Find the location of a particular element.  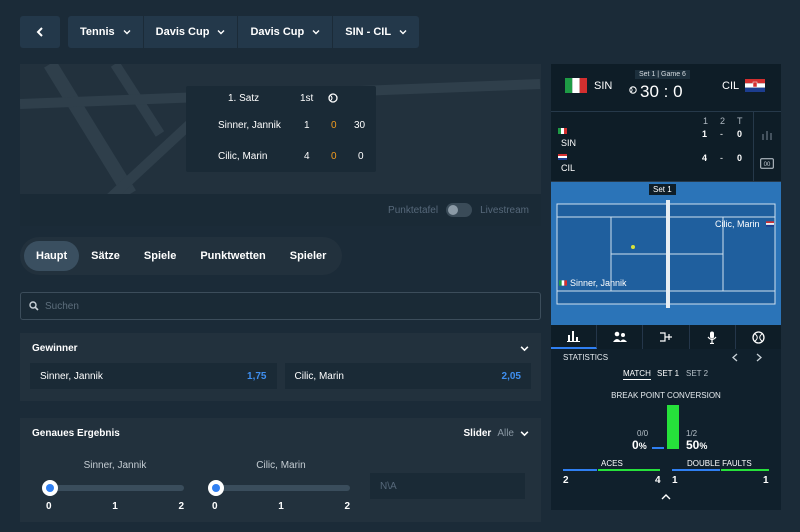

table-header: 2 is located at coordinates (723, 121).